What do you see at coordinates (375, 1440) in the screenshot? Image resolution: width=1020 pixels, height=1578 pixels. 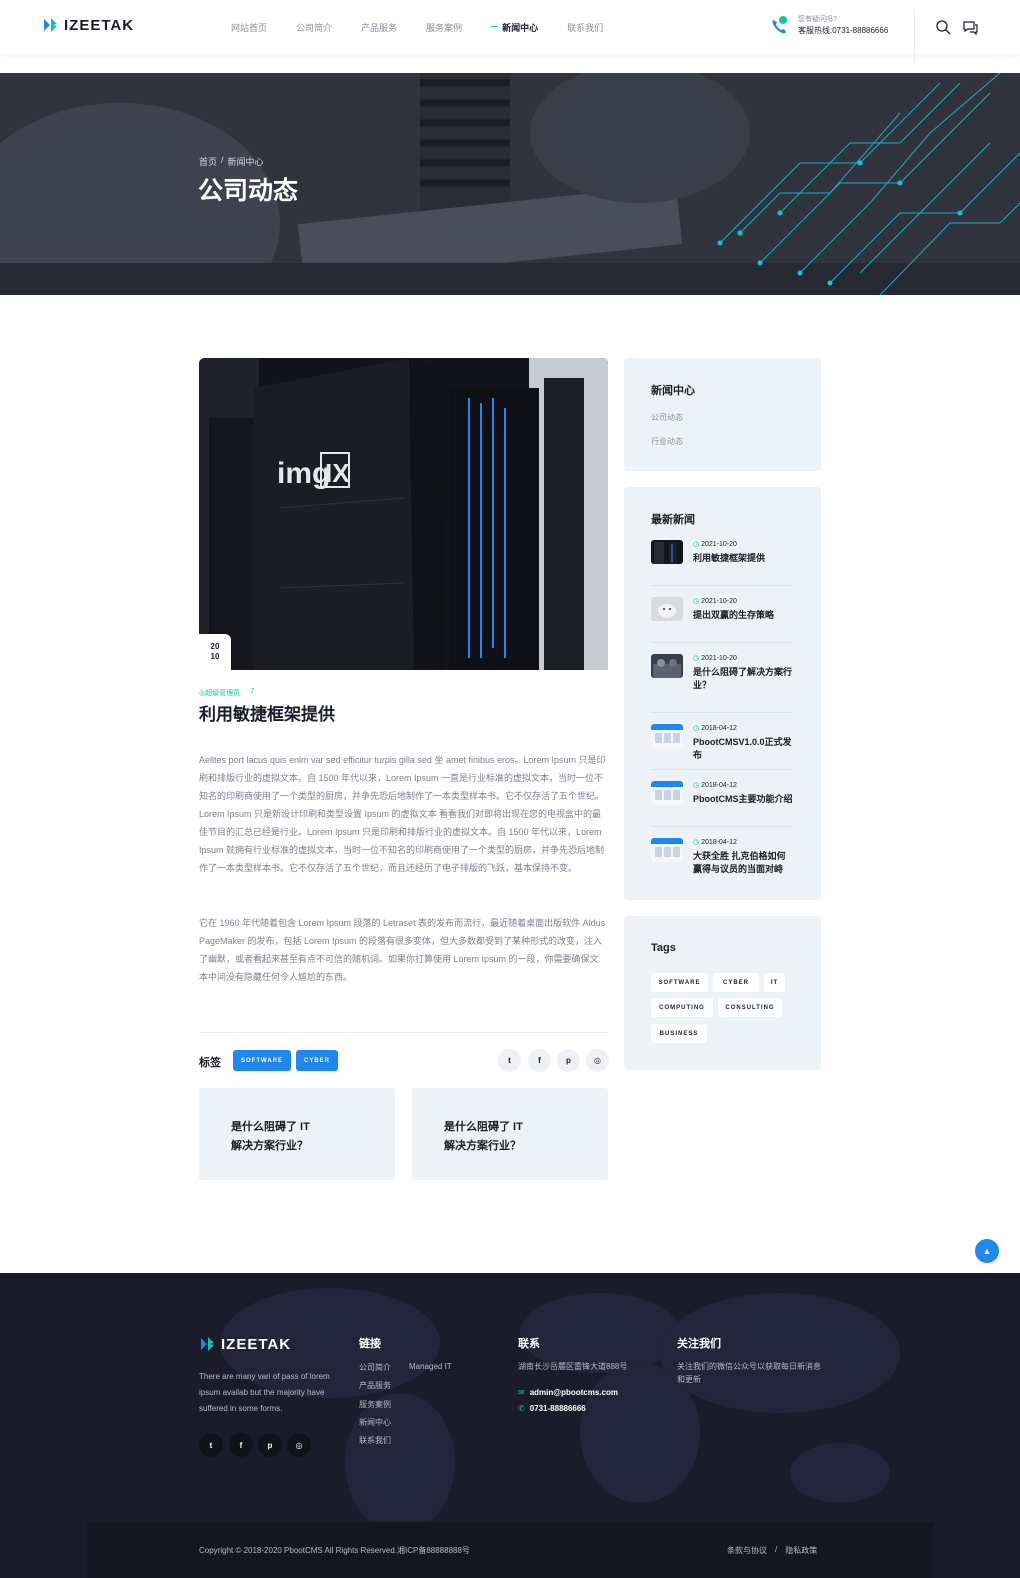 I see `footer-link-contact: 联系我们` at bounding box center [375, 1440].